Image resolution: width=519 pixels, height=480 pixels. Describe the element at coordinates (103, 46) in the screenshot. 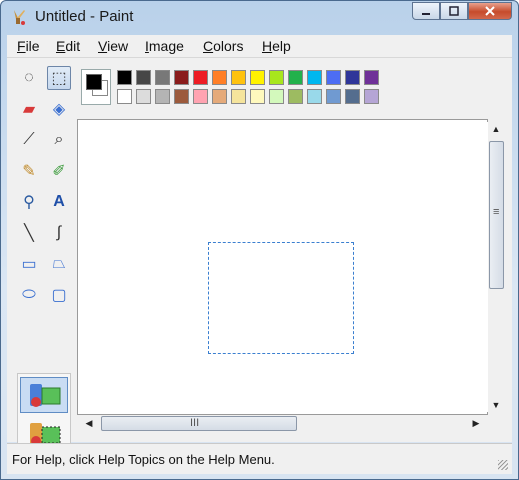

I see `menu-accelerator: V` at that location.